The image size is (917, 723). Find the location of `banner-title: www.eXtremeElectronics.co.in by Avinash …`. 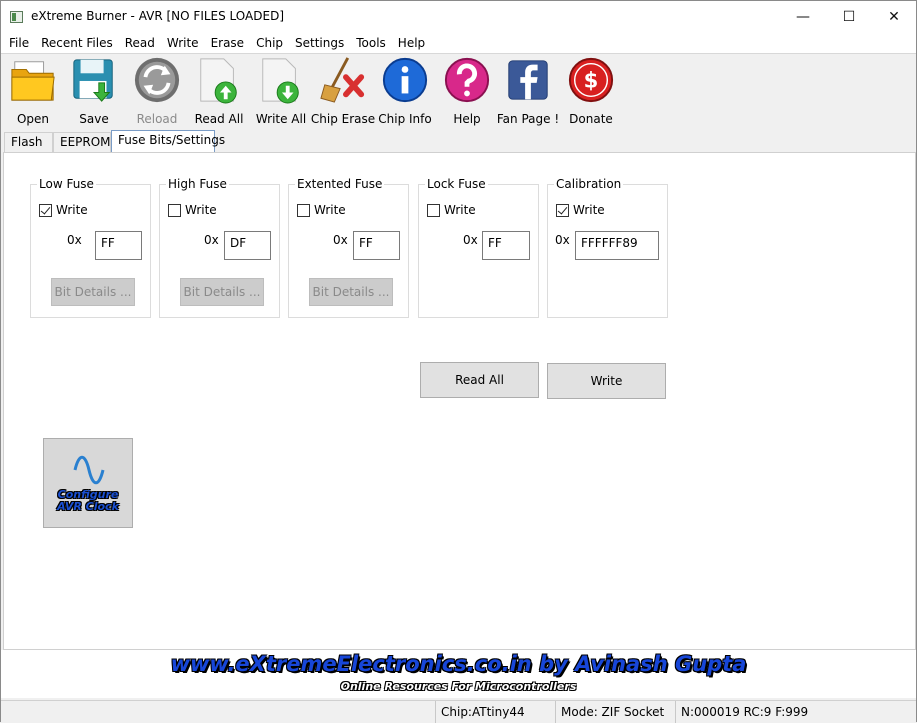

banner-title: www.eXtremeElectronics.co.in by Avinash … is located at coordinates (458, 664).